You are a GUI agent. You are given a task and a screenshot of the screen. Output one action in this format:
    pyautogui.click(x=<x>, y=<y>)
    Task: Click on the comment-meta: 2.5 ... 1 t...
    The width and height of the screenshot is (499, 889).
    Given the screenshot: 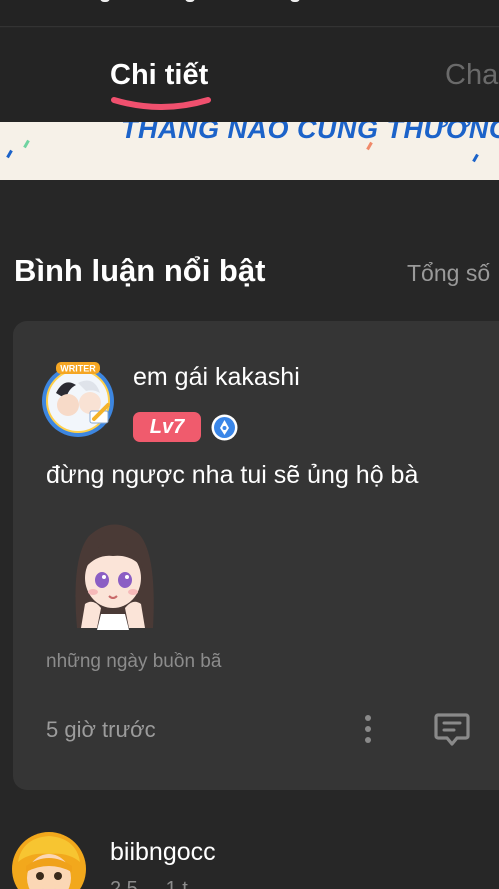 What is the action you would take?
    pyautogui.click(x=157, y=883)
    